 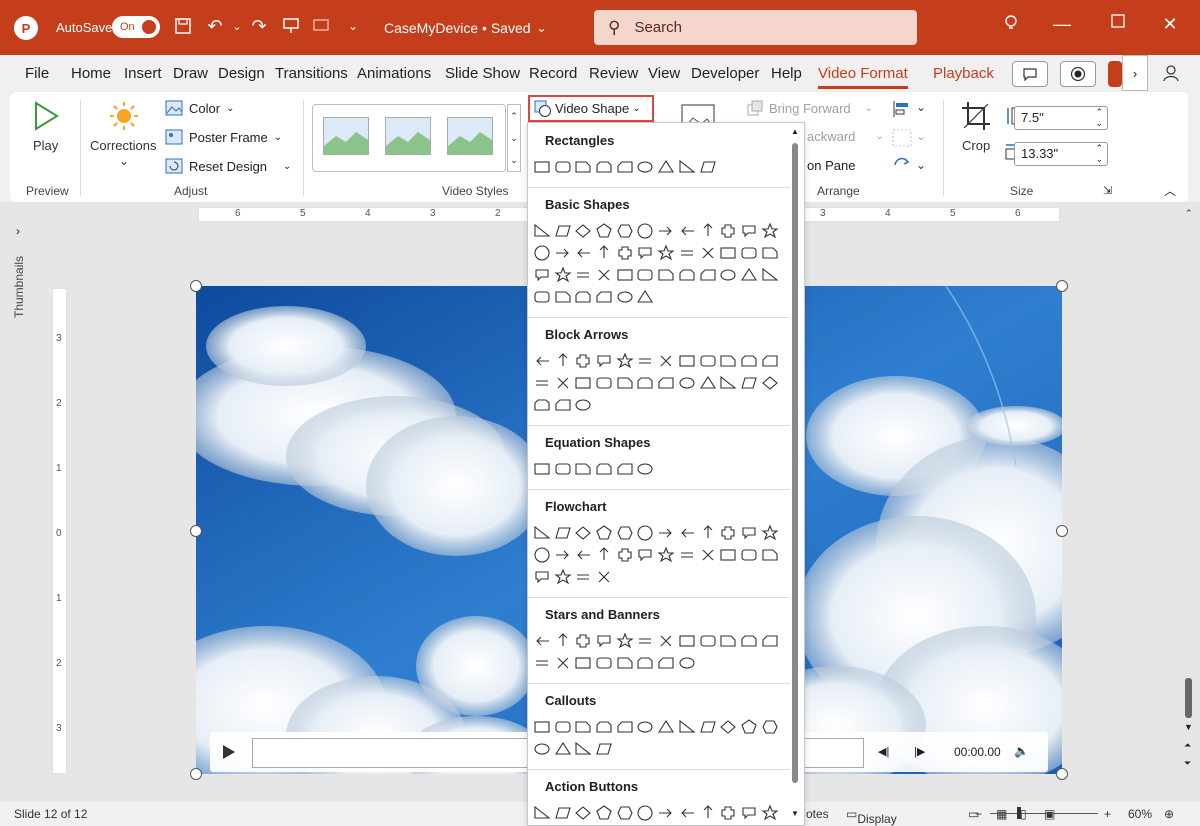 I want to click on minimize-icon: —, so click(x=1062, y=24).